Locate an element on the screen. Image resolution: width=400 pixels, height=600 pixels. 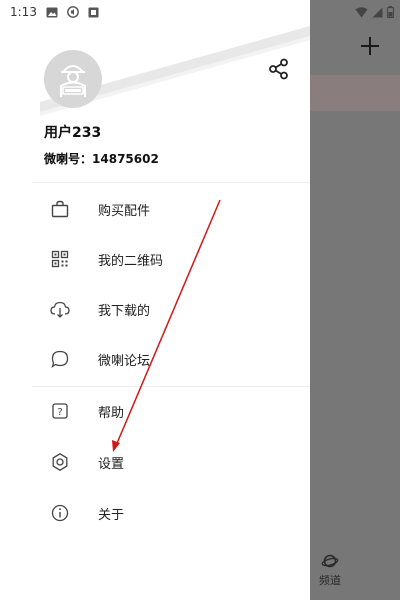
weila-id: 微喇号：14875602 is located at coordinates (101, 158).